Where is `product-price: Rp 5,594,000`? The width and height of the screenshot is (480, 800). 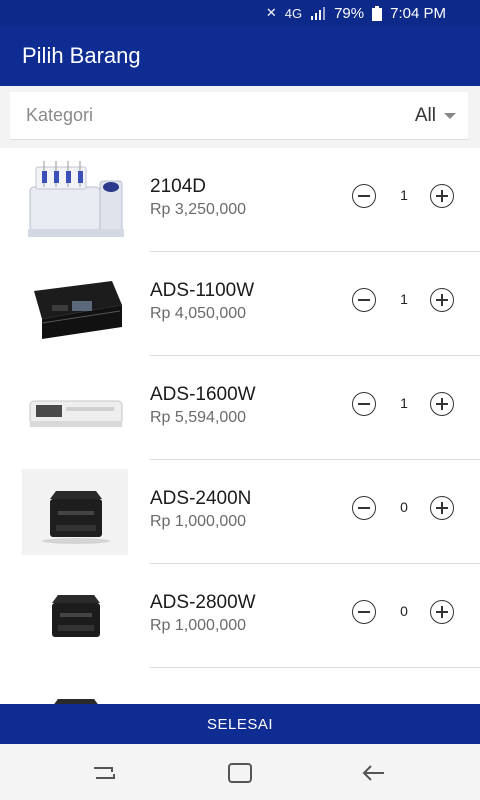 product-price: Rp 5,594,000 is located at coordinates (198, 417).